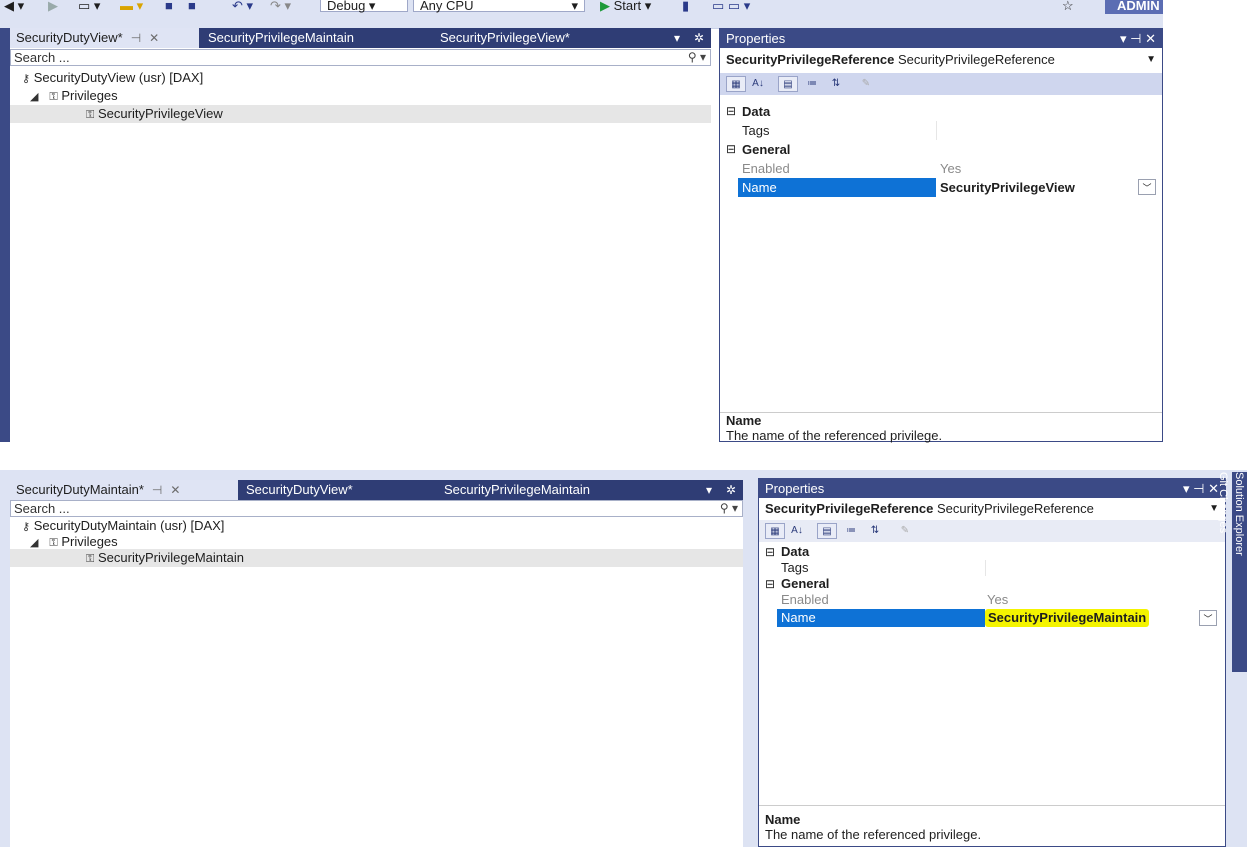 The height and width of the screenshot is (847, 1247). I want to click on tab-security-duty-view: SecurityDutyView*, so click(335, 490).